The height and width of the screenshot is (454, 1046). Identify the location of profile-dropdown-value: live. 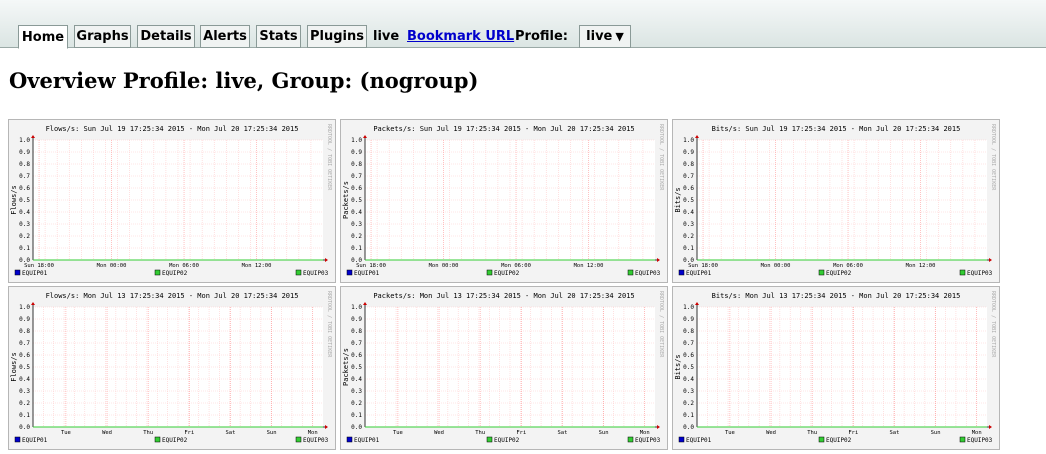
(599, 36).